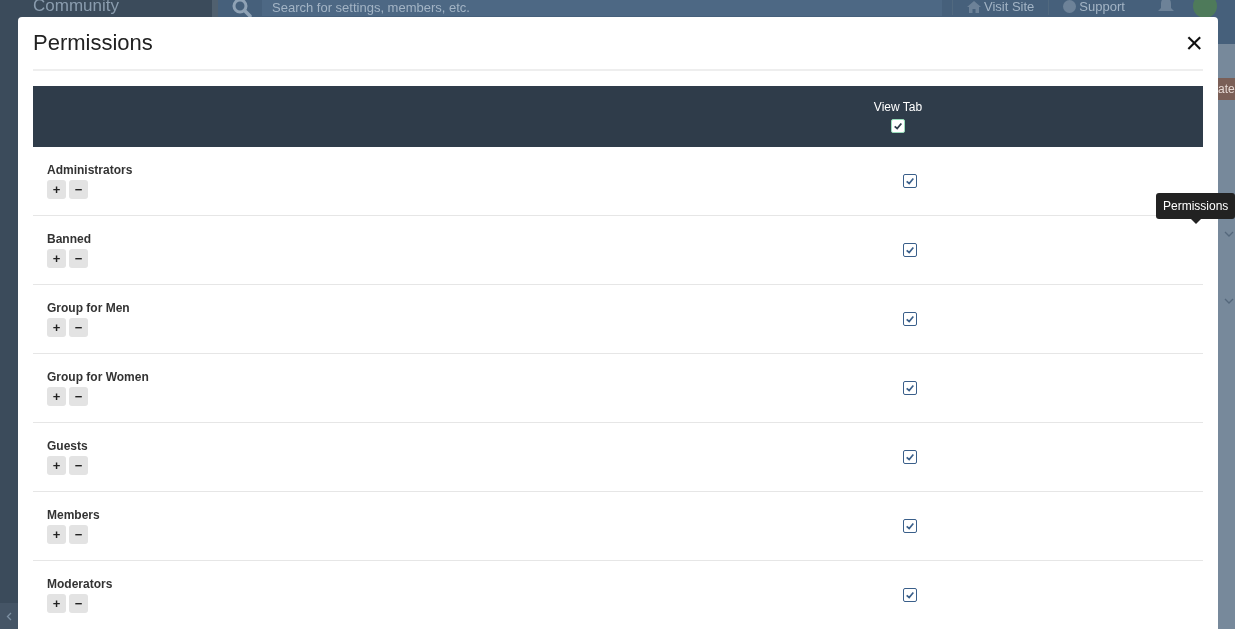 The image size is (1235, 629). I want to click on action-button: ate, so click(1226, 89).